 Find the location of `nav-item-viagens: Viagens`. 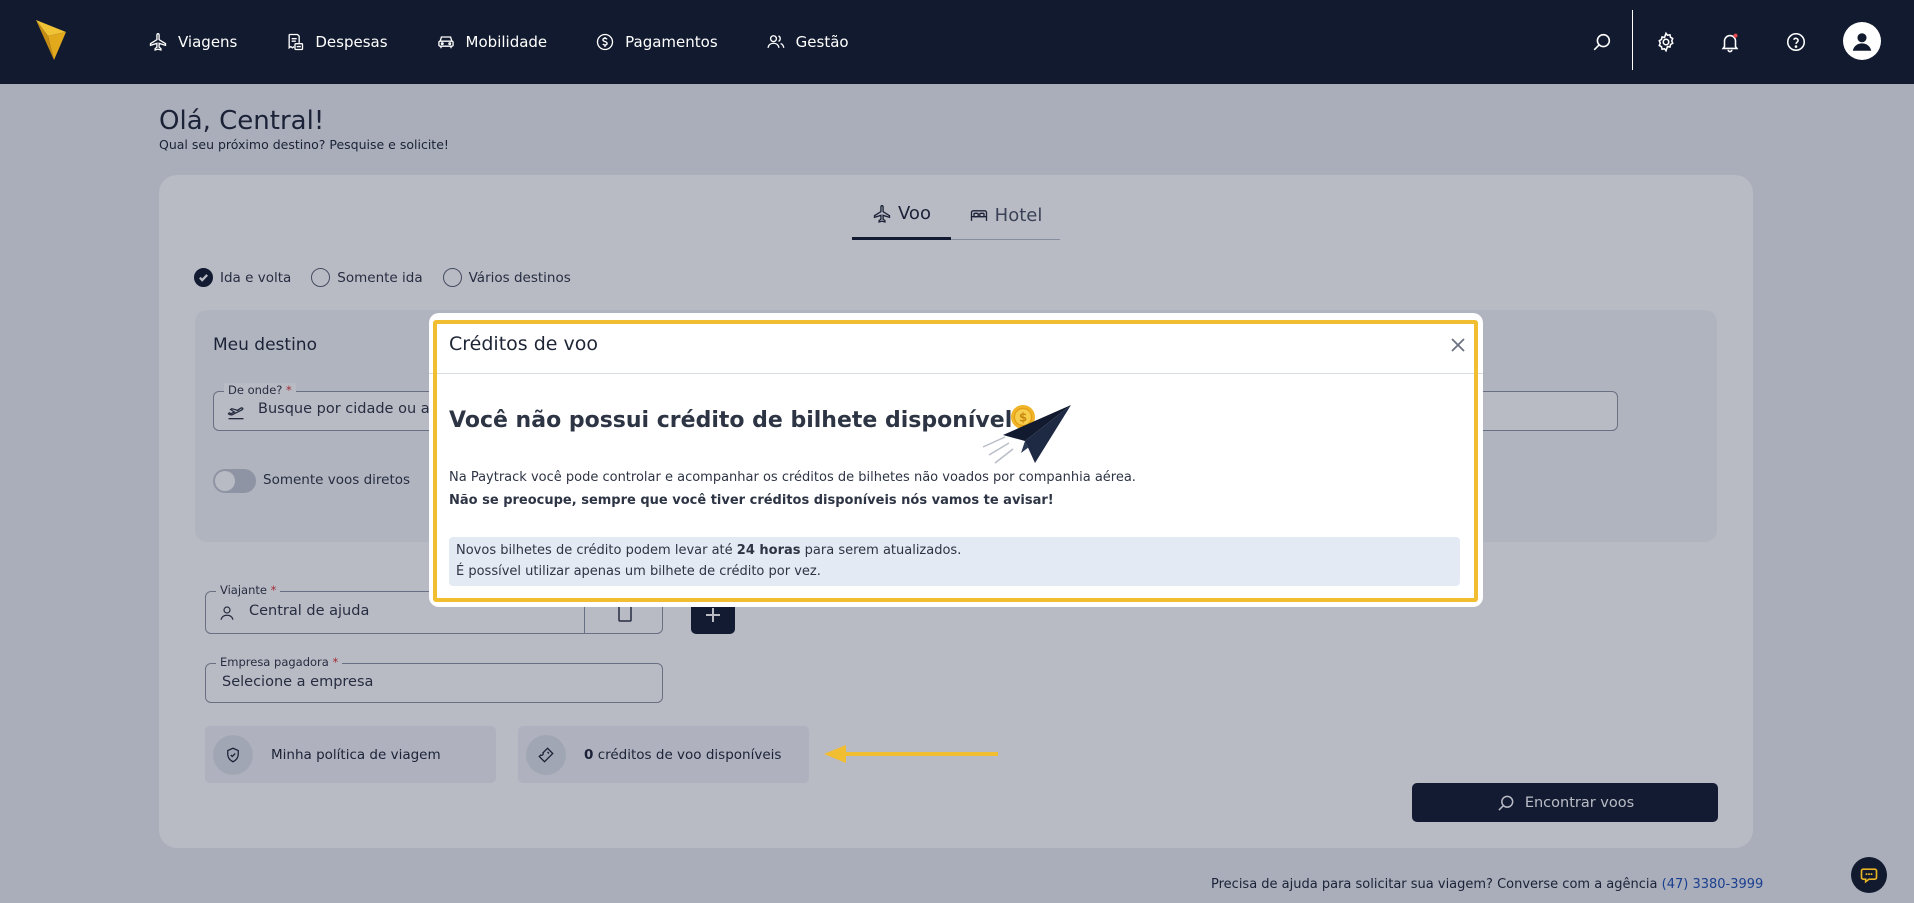

nav-item-viagens: Viagens is located at coordinates (192, 42).